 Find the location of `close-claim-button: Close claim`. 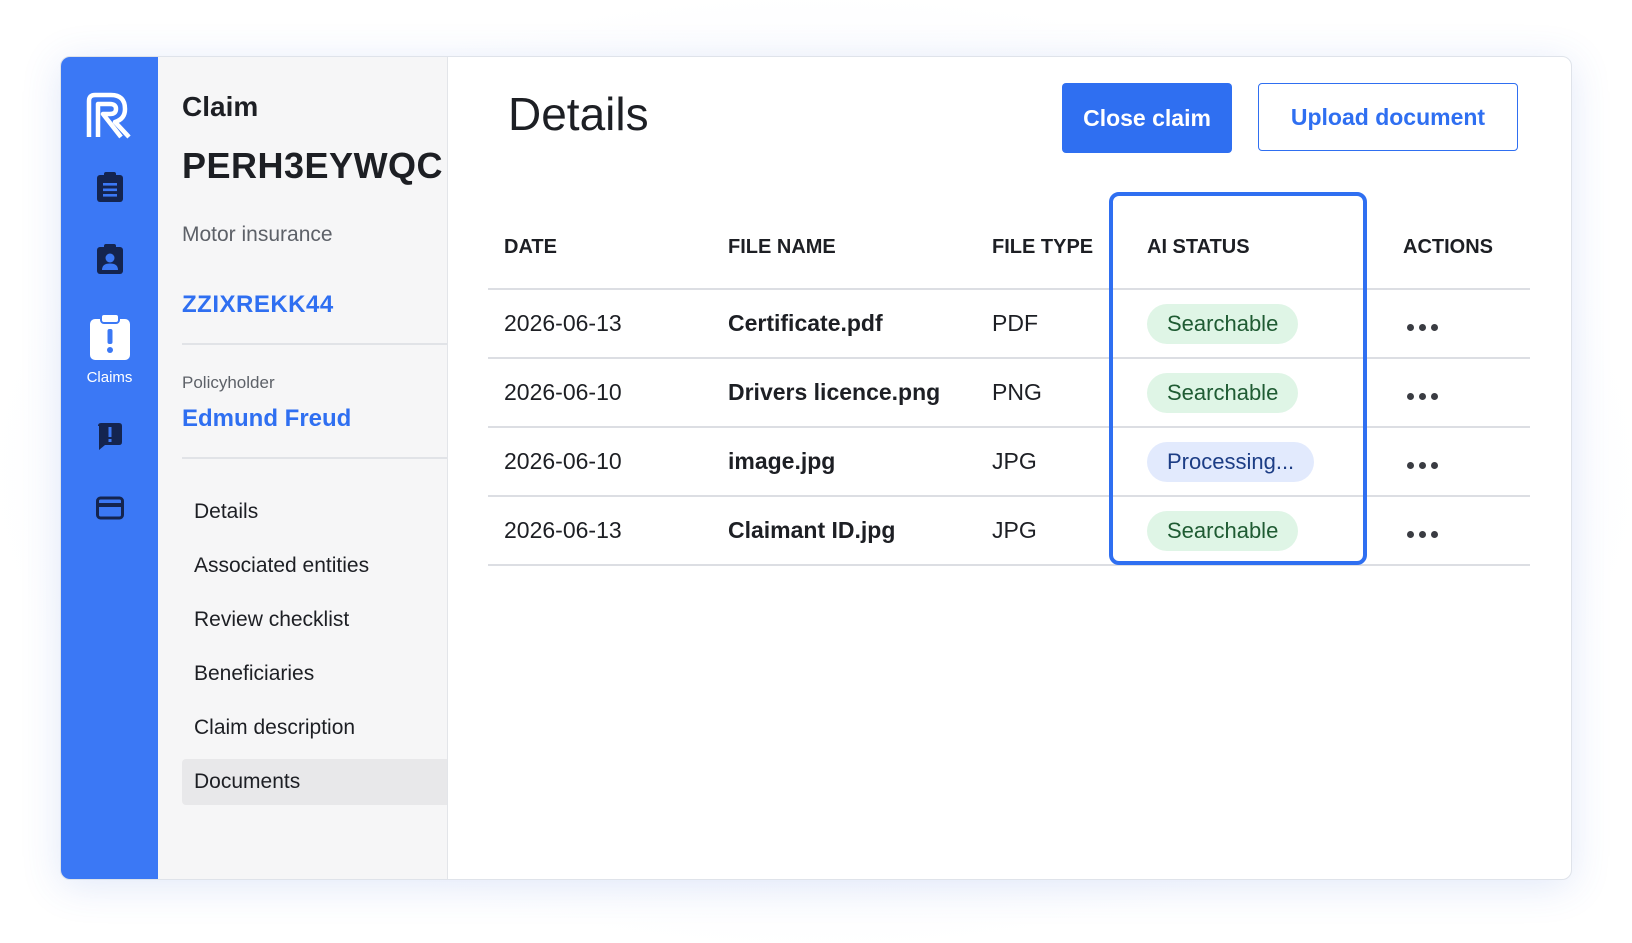

close-claim-button: Close claim is located at coordinates (1147, 118).